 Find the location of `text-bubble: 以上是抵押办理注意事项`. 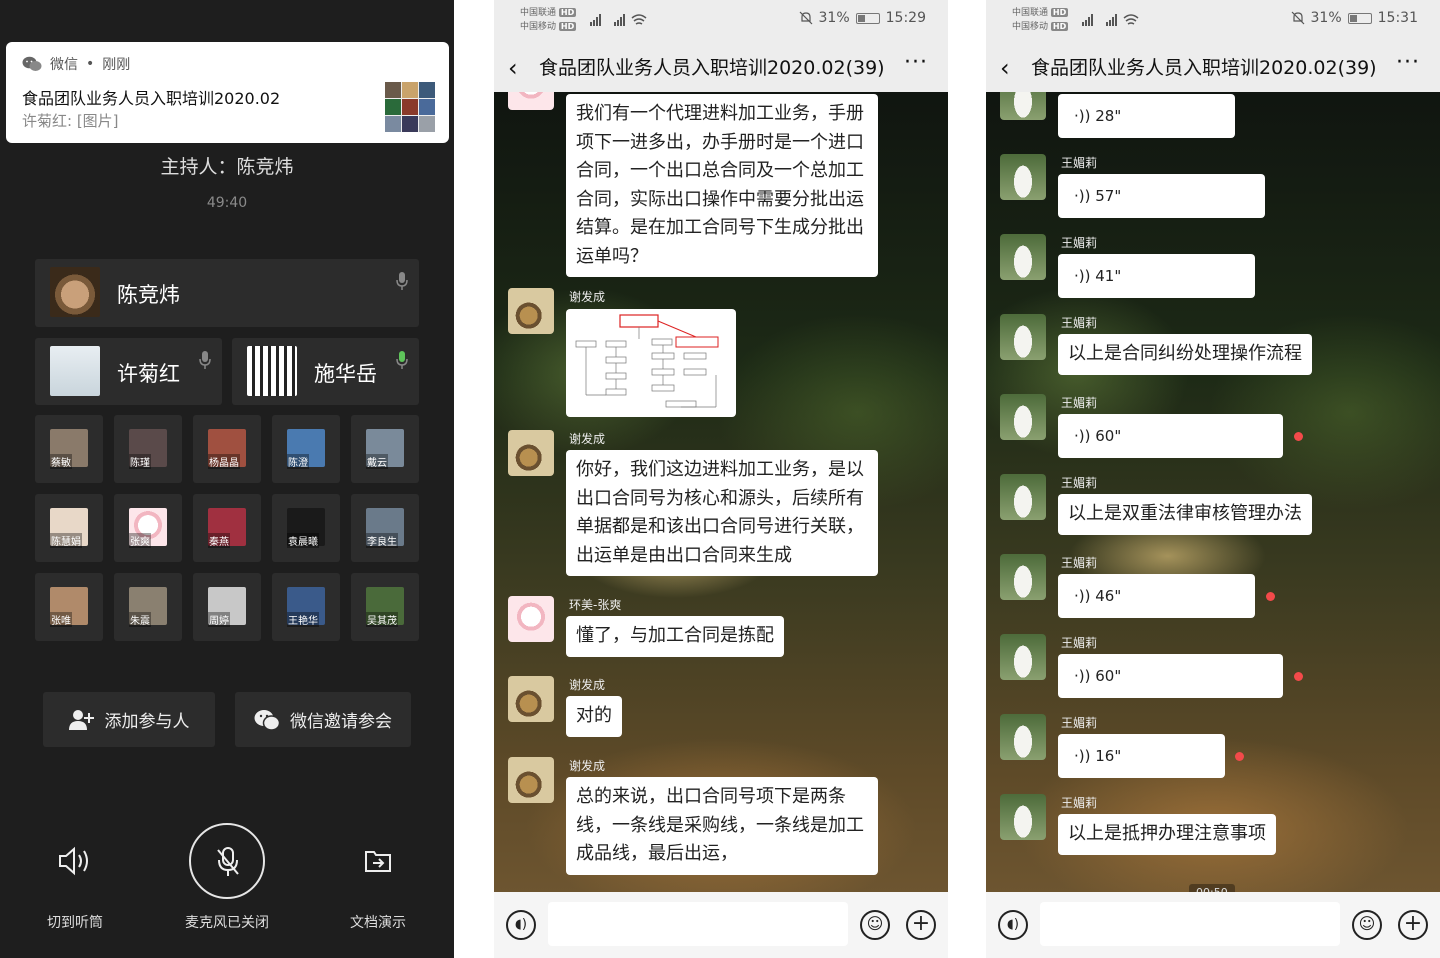

text-bubble: 以上是抵押办理注意事项 is located at coordinates (1167, 834).